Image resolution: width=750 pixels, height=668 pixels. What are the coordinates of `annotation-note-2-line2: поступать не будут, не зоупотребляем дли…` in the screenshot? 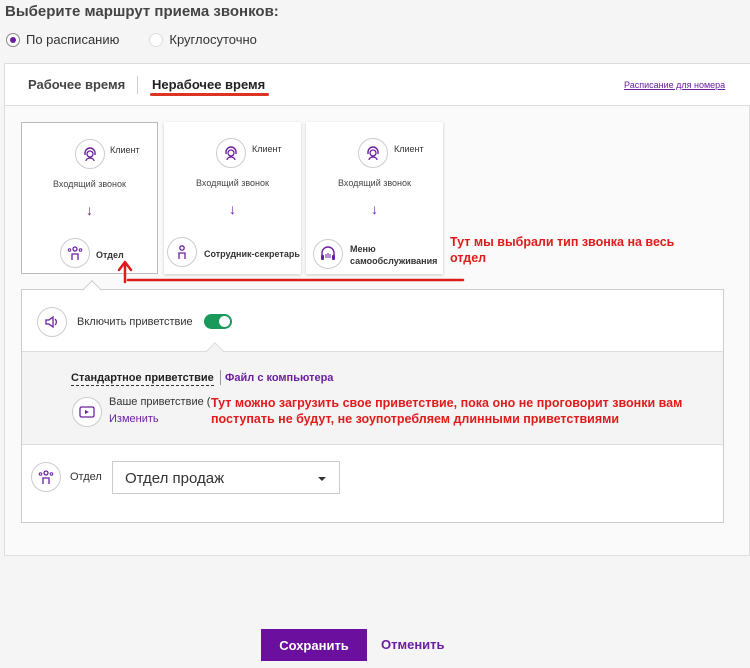 It's located at (415, 419).